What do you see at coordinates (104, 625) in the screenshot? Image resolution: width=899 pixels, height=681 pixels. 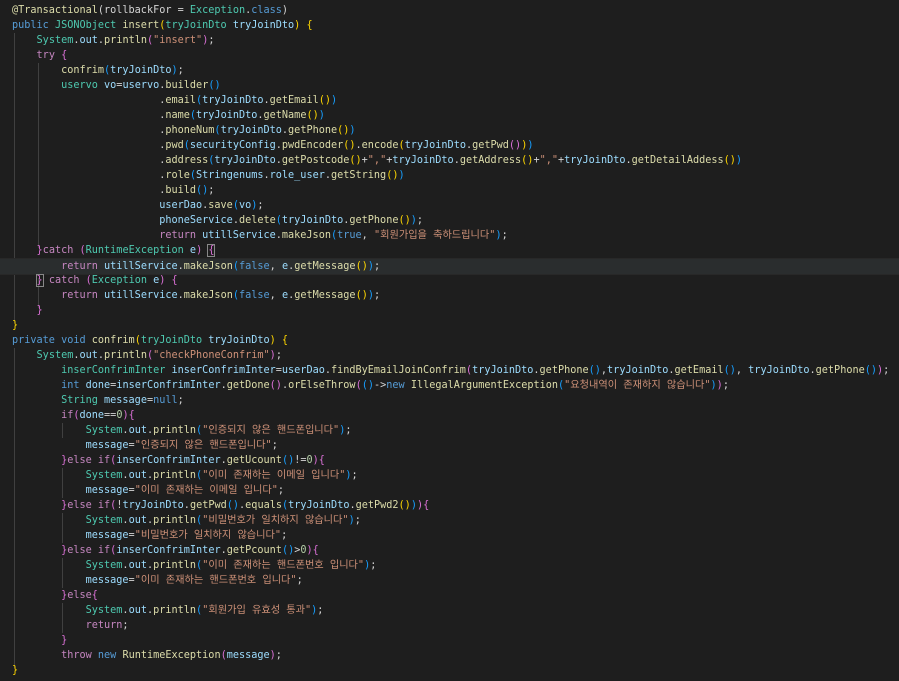 I see `code-token: return` at bounding box center [104, 625].